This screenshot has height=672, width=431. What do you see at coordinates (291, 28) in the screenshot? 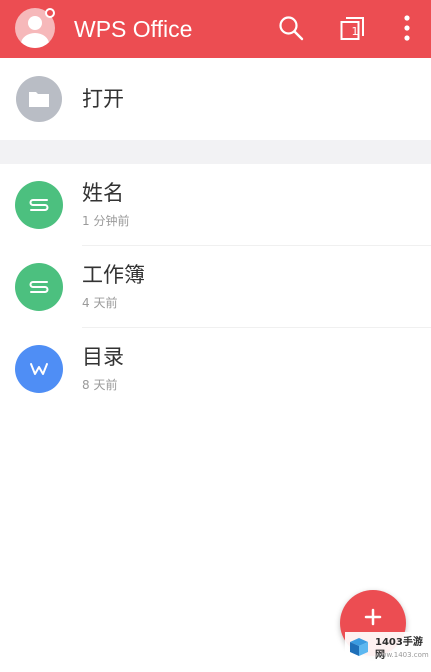
I see `search-icon` at bounding box center [291, 28].